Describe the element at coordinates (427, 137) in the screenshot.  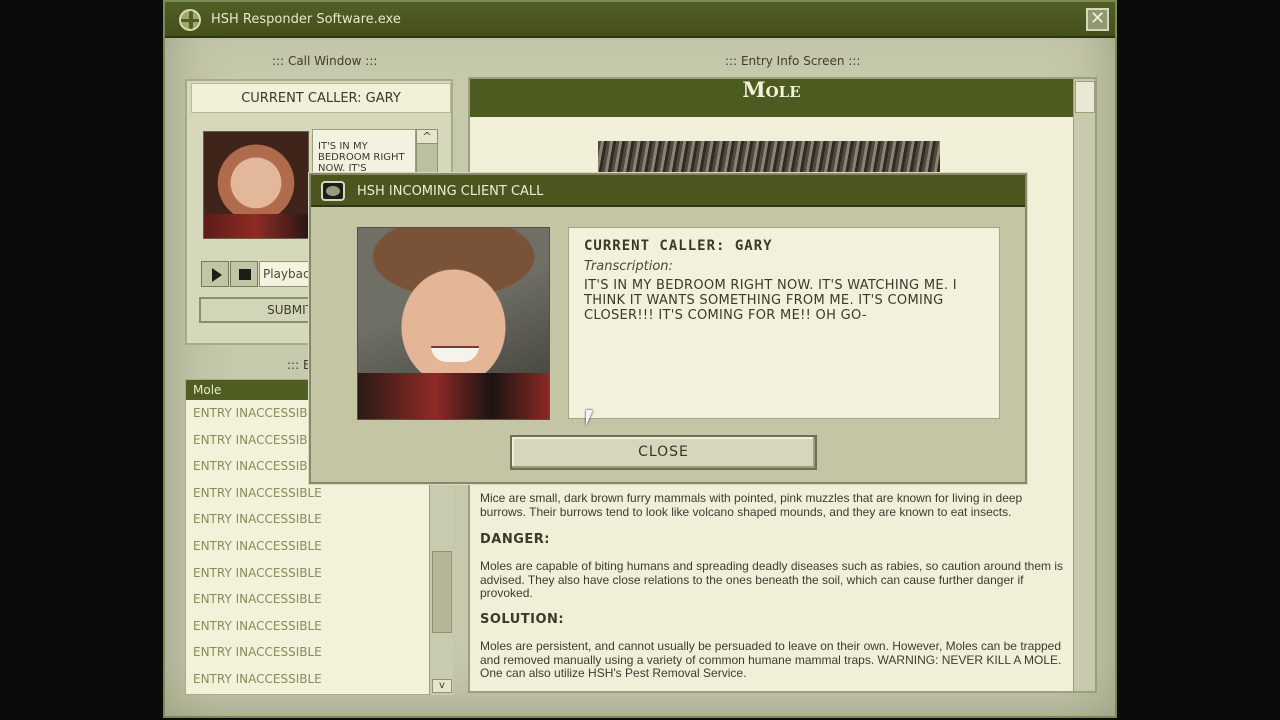
I see `scroll-up-icon: ^` at that location.